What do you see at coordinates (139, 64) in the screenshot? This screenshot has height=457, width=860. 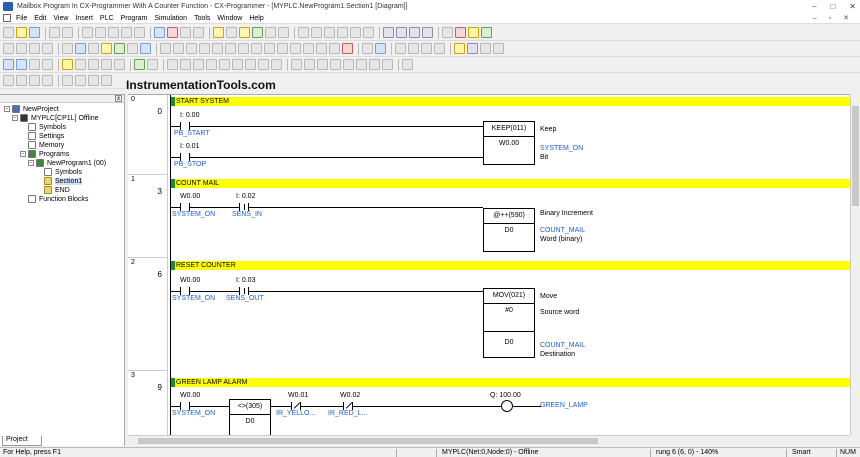 I see `online-edit-begin-icon` at bounding box center [139, 64].